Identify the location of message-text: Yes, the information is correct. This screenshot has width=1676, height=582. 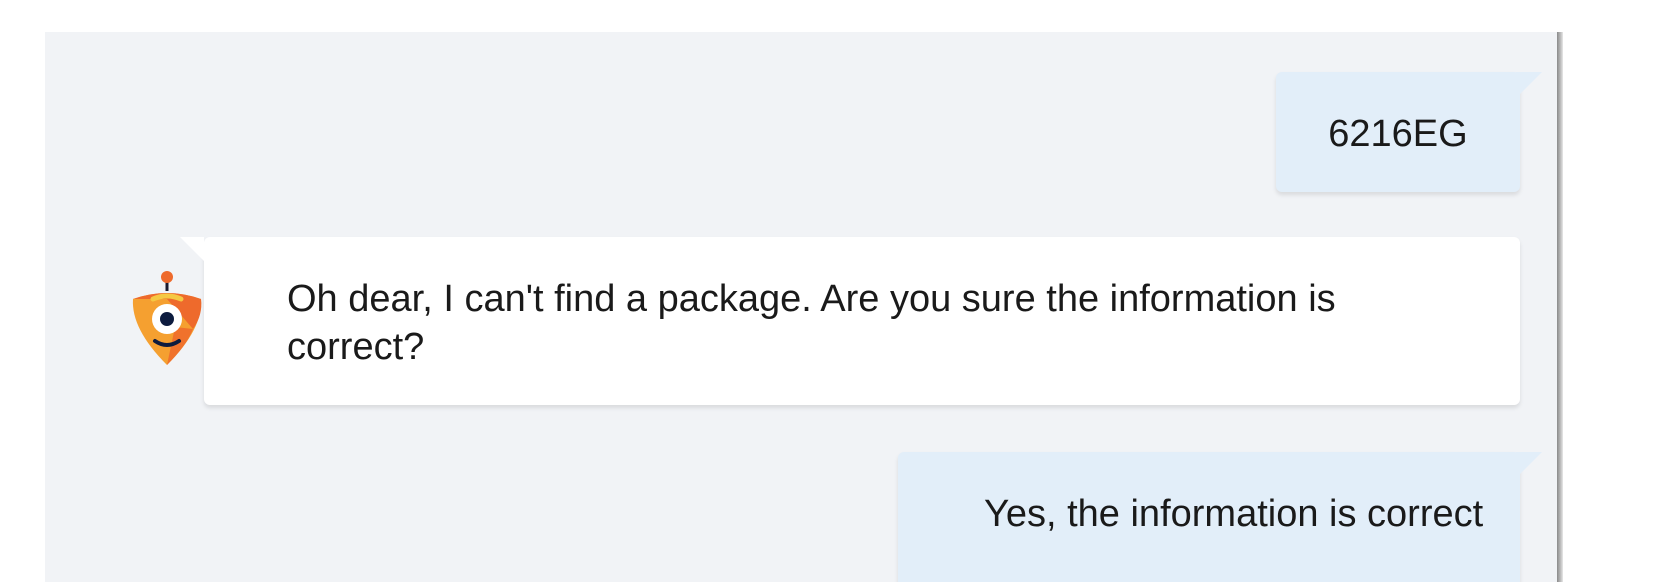
(1234, 514).